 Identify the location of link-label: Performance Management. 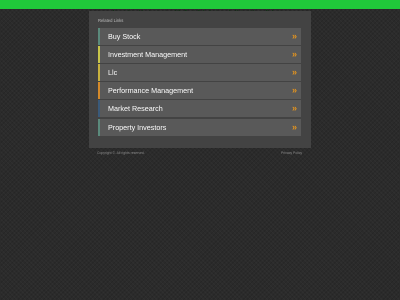
(151, 90).